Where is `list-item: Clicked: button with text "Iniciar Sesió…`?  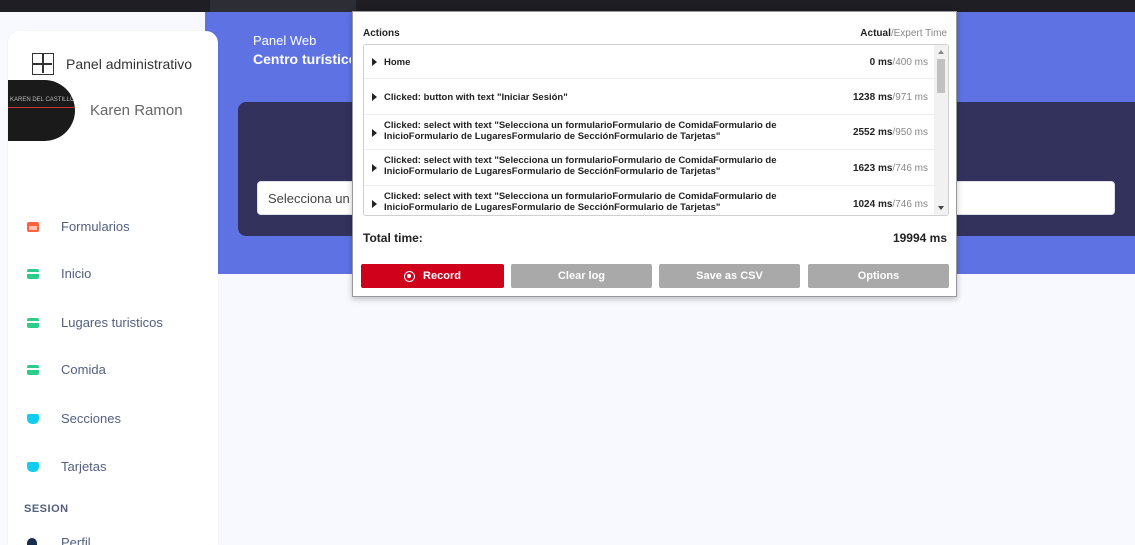
list-item: Clicked: button with text "Iniciar Sesió… is located at coordinates (650, 97).